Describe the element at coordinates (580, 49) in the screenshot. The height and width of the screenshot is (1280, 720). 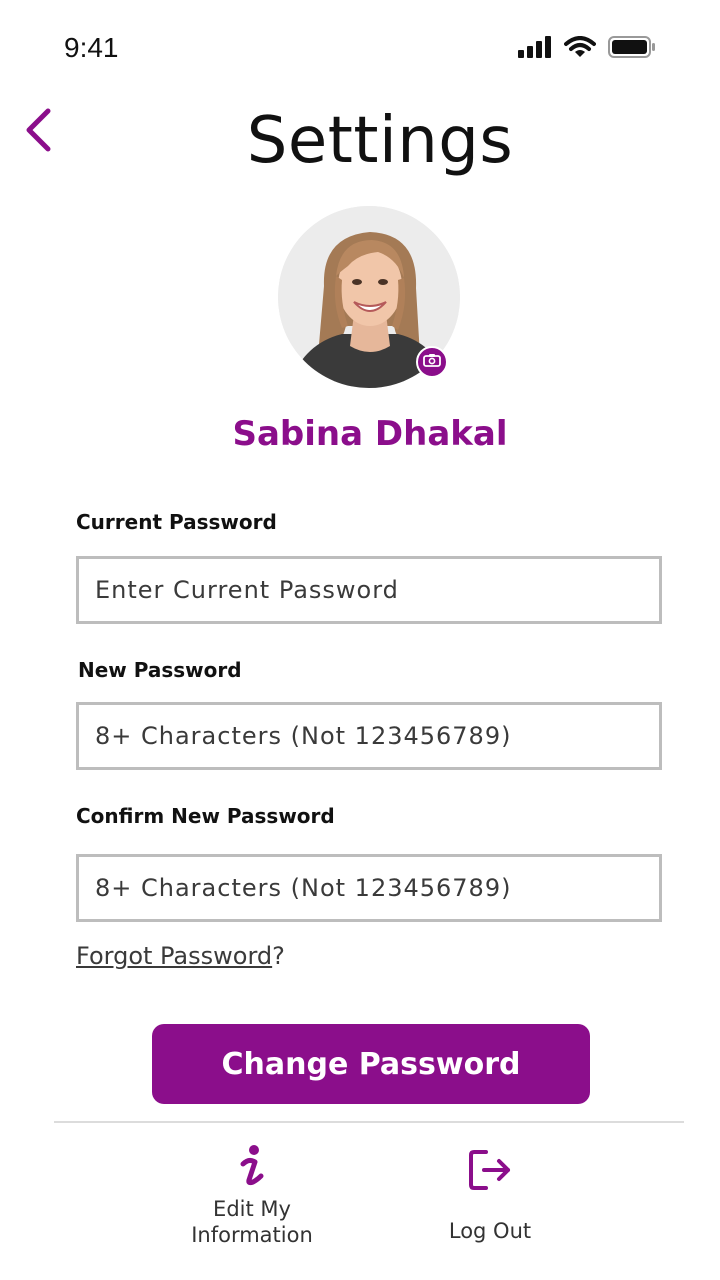
I see `wifi-icon` at that location.